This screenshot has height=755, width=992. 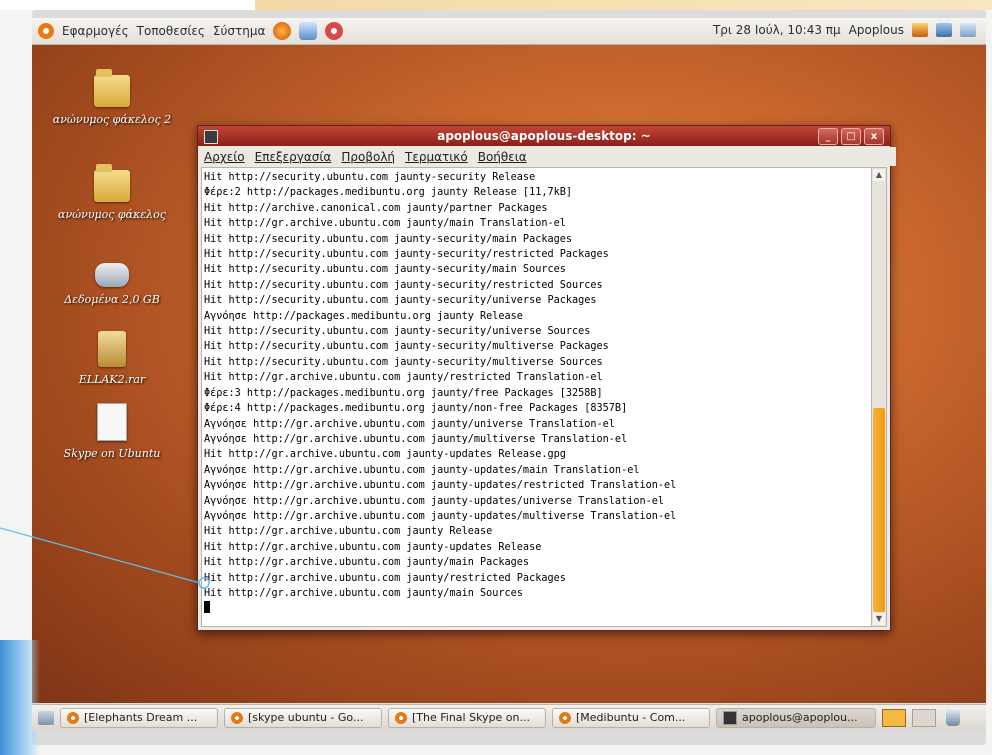 What do you see at coordinates (308, 31) in the screenshot?
I see `mail-icon` at bounding box center [308, 31].